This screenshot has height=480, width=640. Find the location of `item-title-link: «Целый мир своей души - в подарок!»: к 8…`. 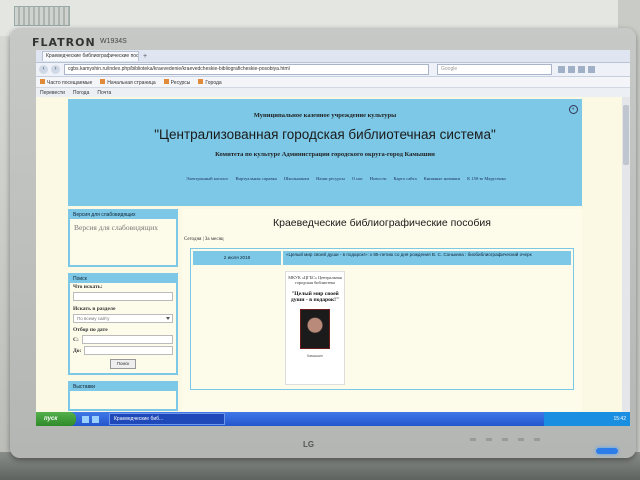

item-title-link: «Целый мир своей души - в подарок!»: к 8… is located at coordinates (427, 258).